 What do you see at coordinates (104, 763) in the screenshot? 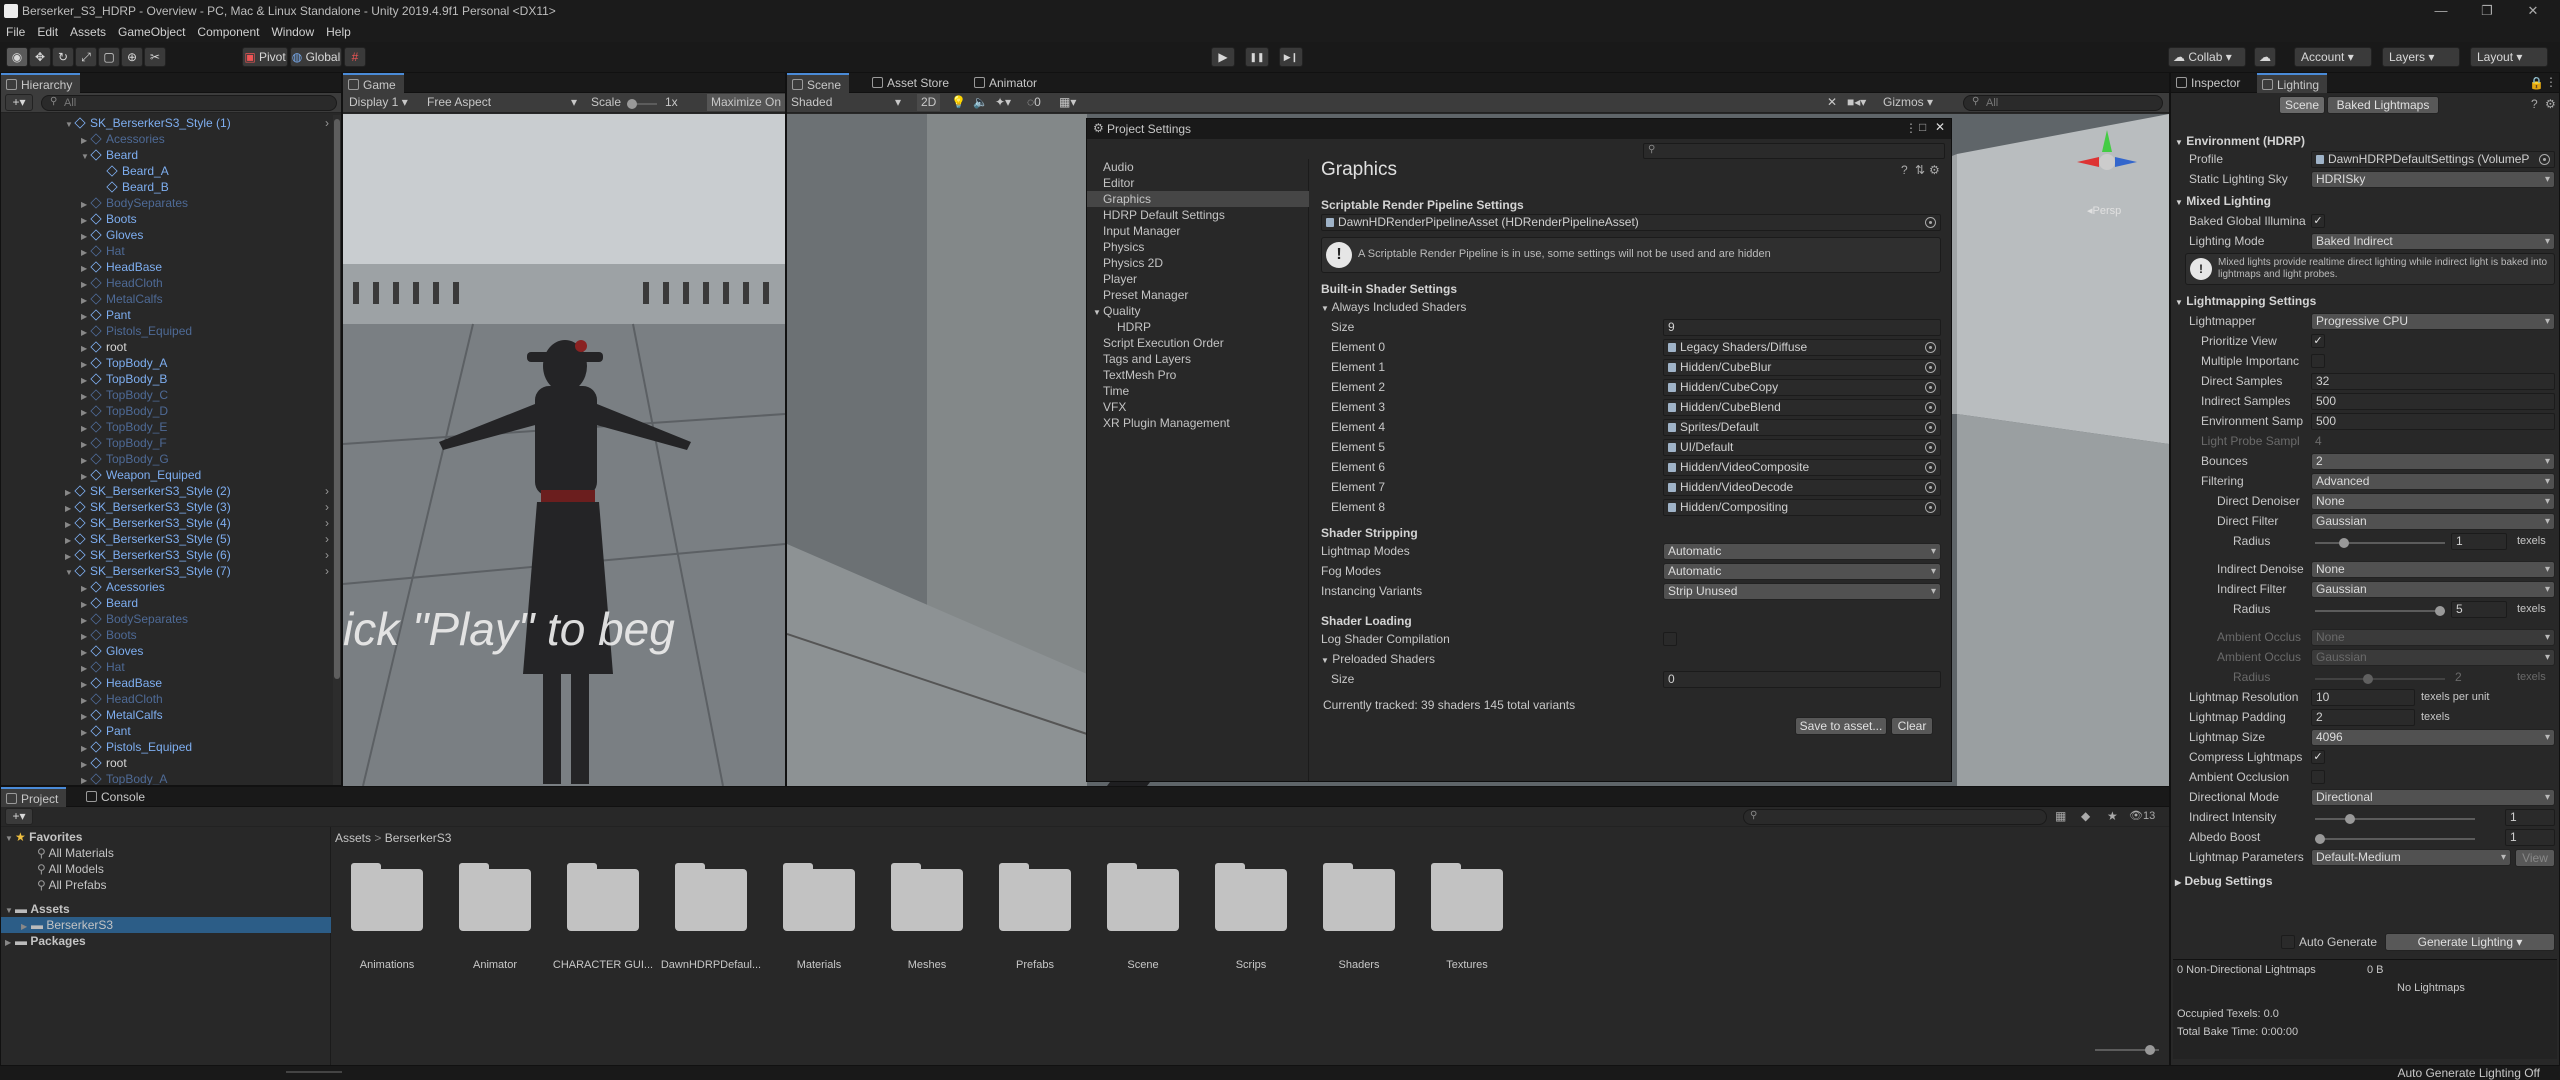
I see `hierarchy-item: ▶ root` at bounding box center [104, 763].